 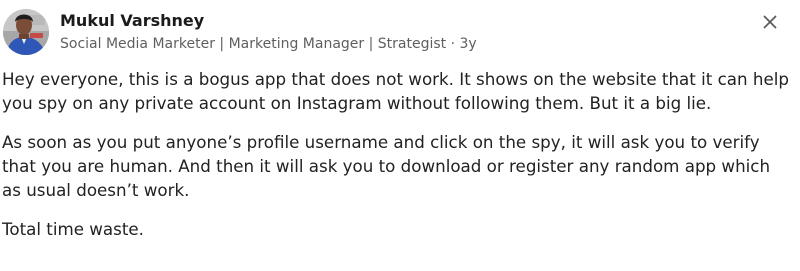 What do you see at coordinates (73, 229) in the screenshot?
I see `post-paragraph-3: Total time waste.` at bounding box center [73, 229].